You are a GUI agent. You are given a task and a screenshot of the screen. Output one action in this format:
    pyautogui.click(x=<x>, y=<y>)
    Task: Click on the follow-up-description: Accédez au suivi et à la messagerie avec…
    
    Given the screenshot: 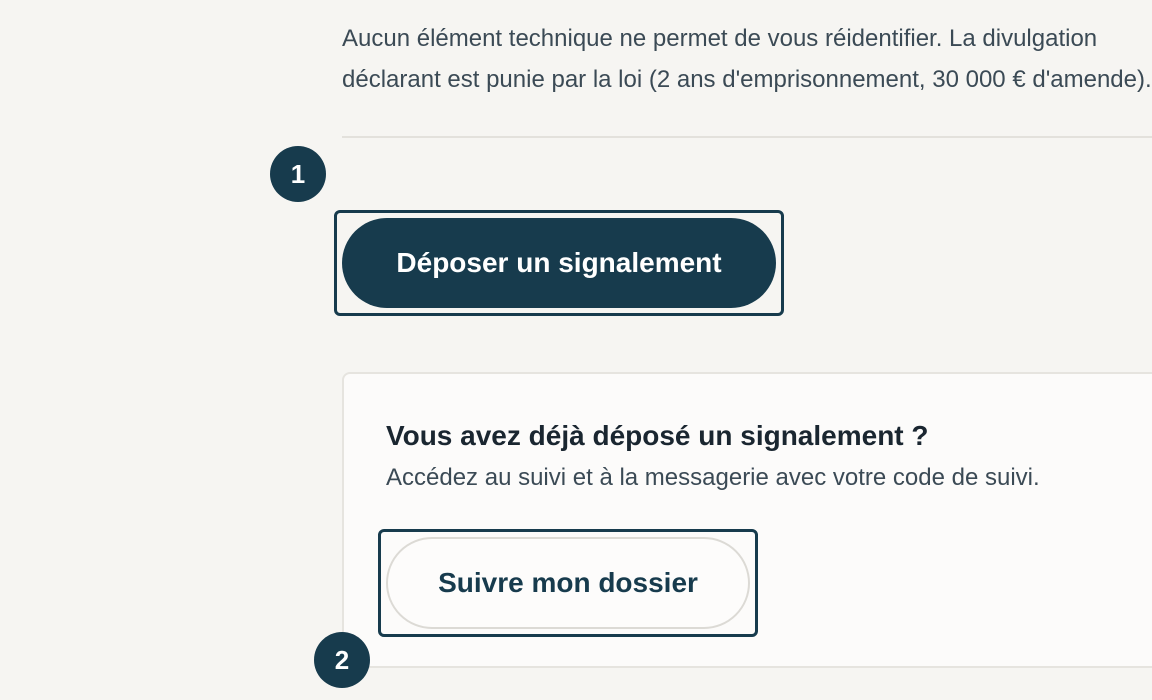 What is the action you would take?
    pyautogui.click(x=713, y=477)
    